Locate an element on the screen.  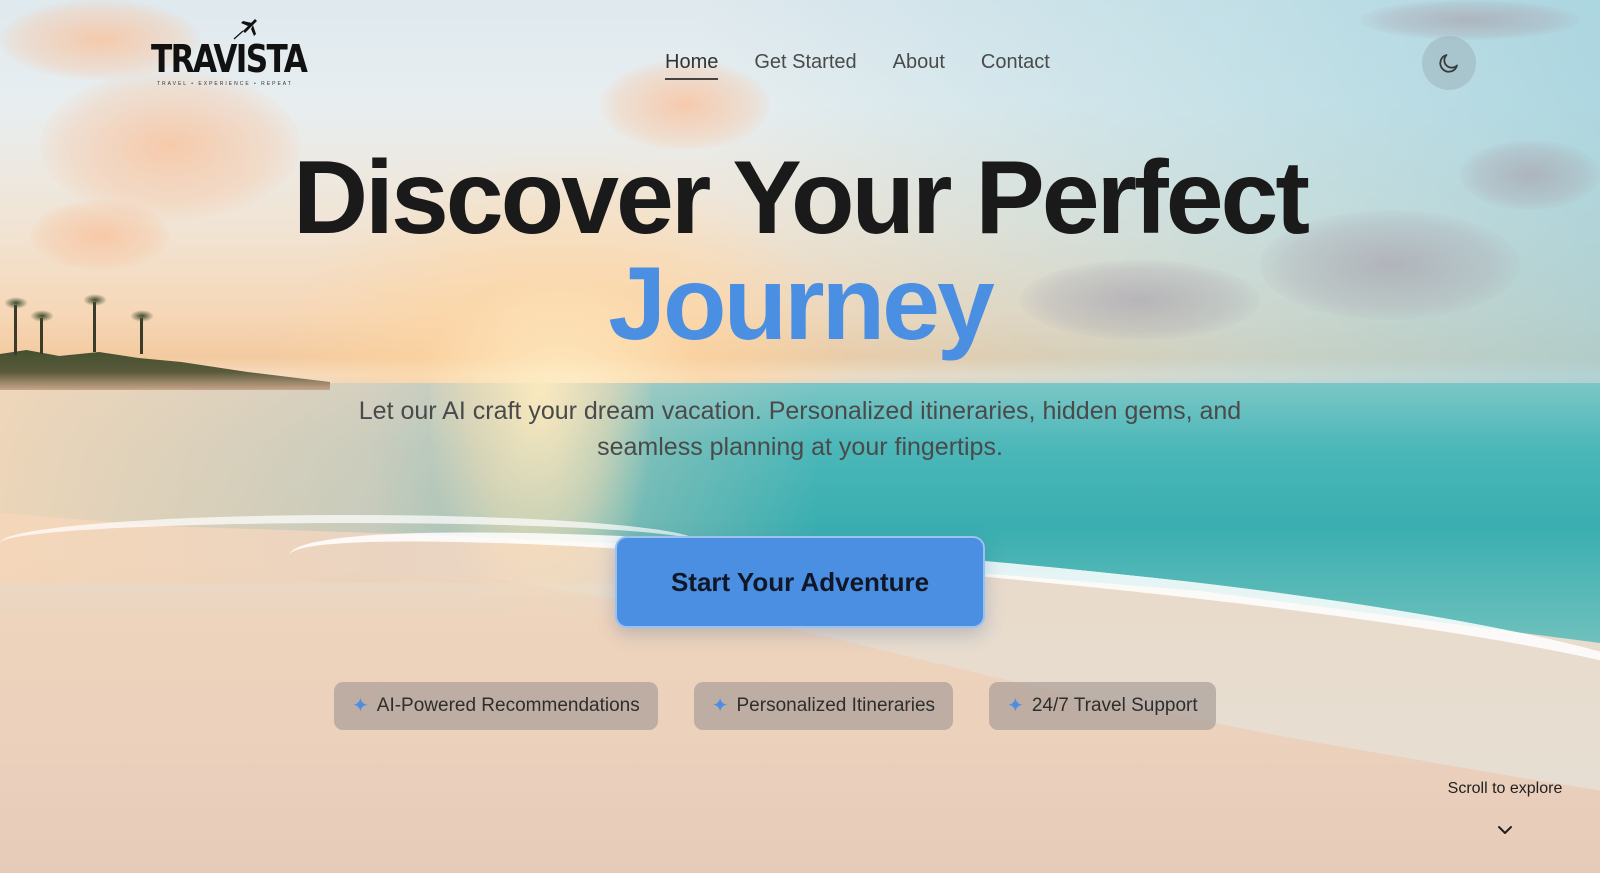
feature-pill-ai: ✦ AI-Powered Recommendations is located at coordinates (496, 706).